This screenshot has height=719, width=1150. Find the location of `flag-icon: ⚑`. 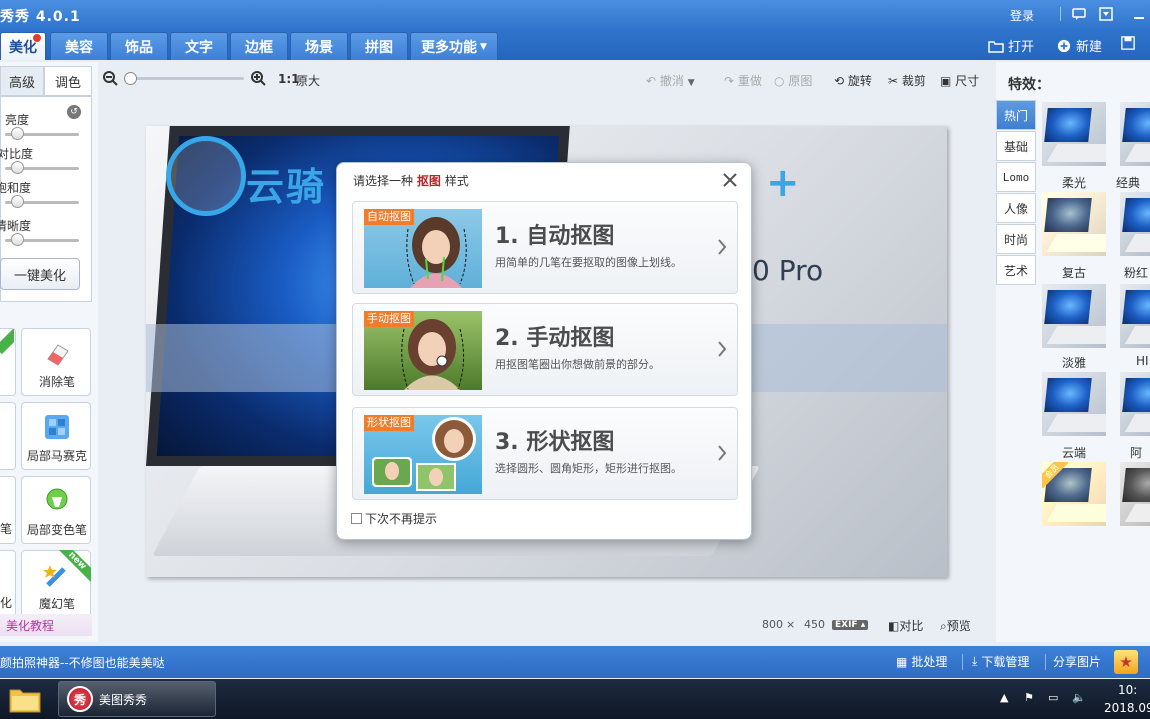

flag-icon: ⚑ is located at coordinates (1029, 697).